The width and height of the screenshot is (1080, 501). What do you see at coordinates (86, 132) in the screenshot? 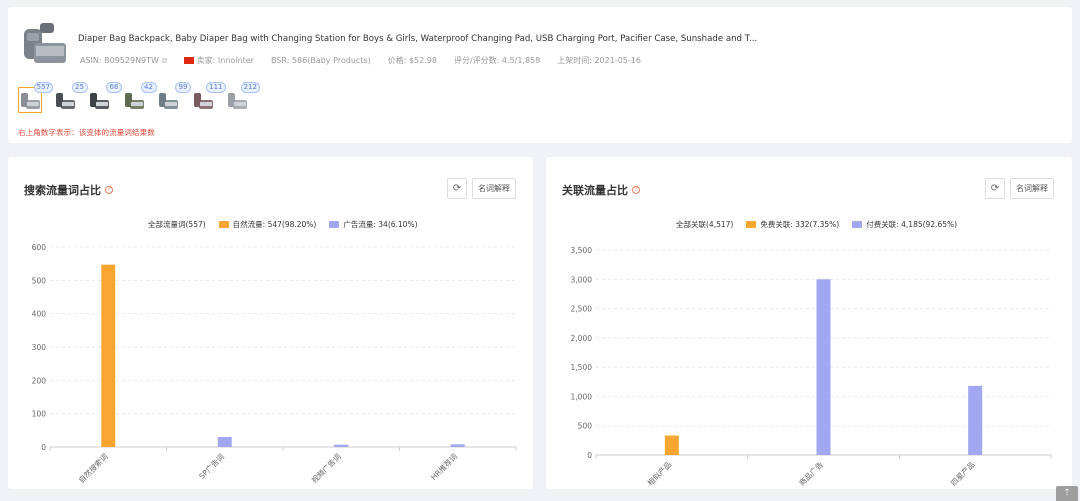
I see `variant-note: 右上角数字表示：该变体的流量词结果数` at bounding box center [86, 132].